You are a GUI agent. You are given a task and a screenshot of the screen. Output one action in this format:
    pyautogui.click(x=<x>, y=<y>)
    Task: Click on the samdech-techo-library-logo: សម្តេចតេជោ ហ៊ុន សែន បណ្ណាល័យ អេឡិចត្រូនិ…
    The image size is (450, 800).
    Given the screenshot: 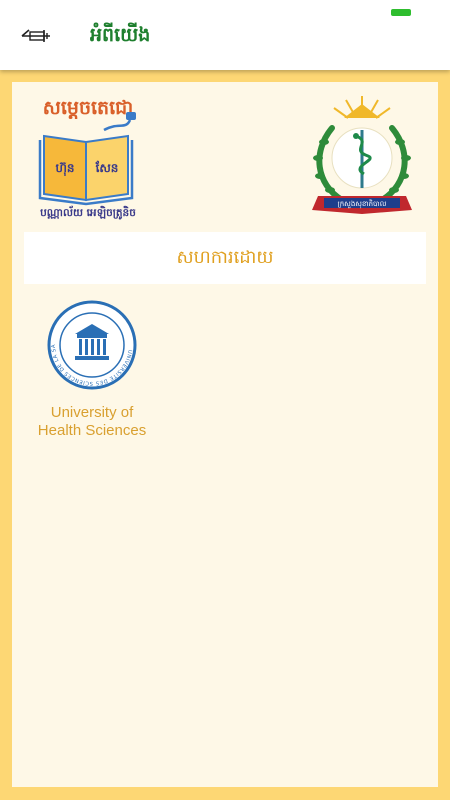 What is the action you would take?
    pyautogui.click(x=88, y=156)
    